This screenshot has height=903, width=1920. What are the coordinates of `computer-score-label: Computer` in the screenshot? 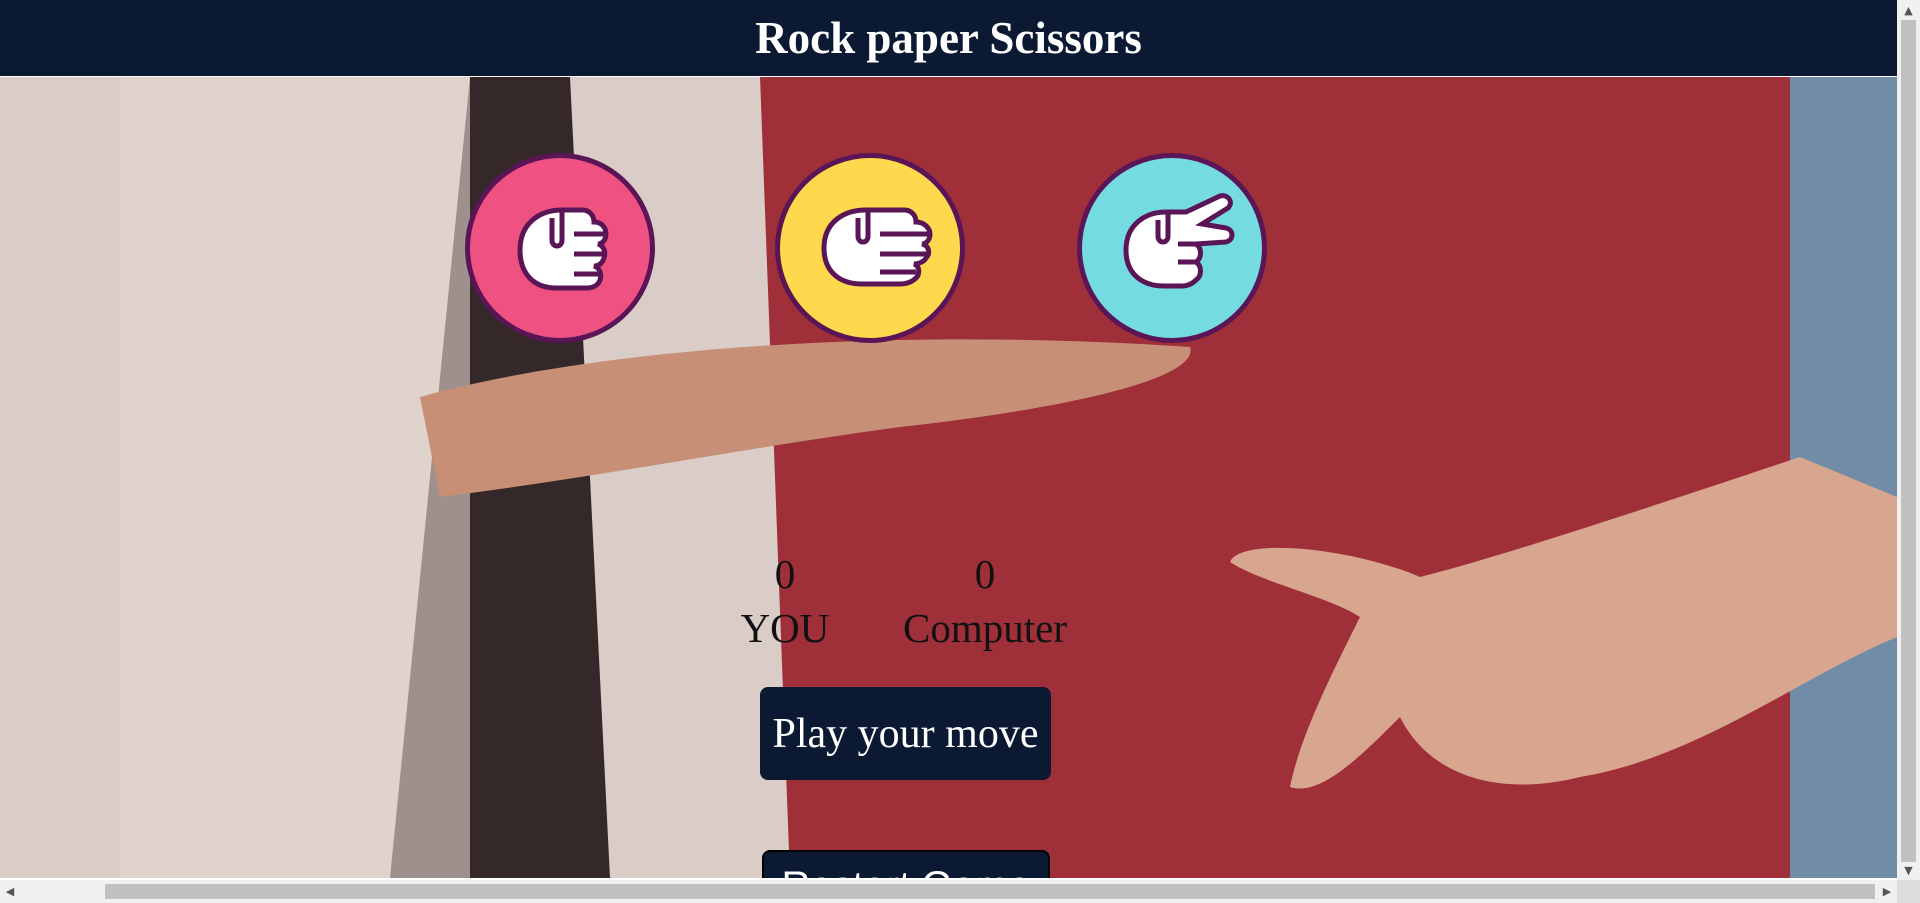 It's located at (985, 628).